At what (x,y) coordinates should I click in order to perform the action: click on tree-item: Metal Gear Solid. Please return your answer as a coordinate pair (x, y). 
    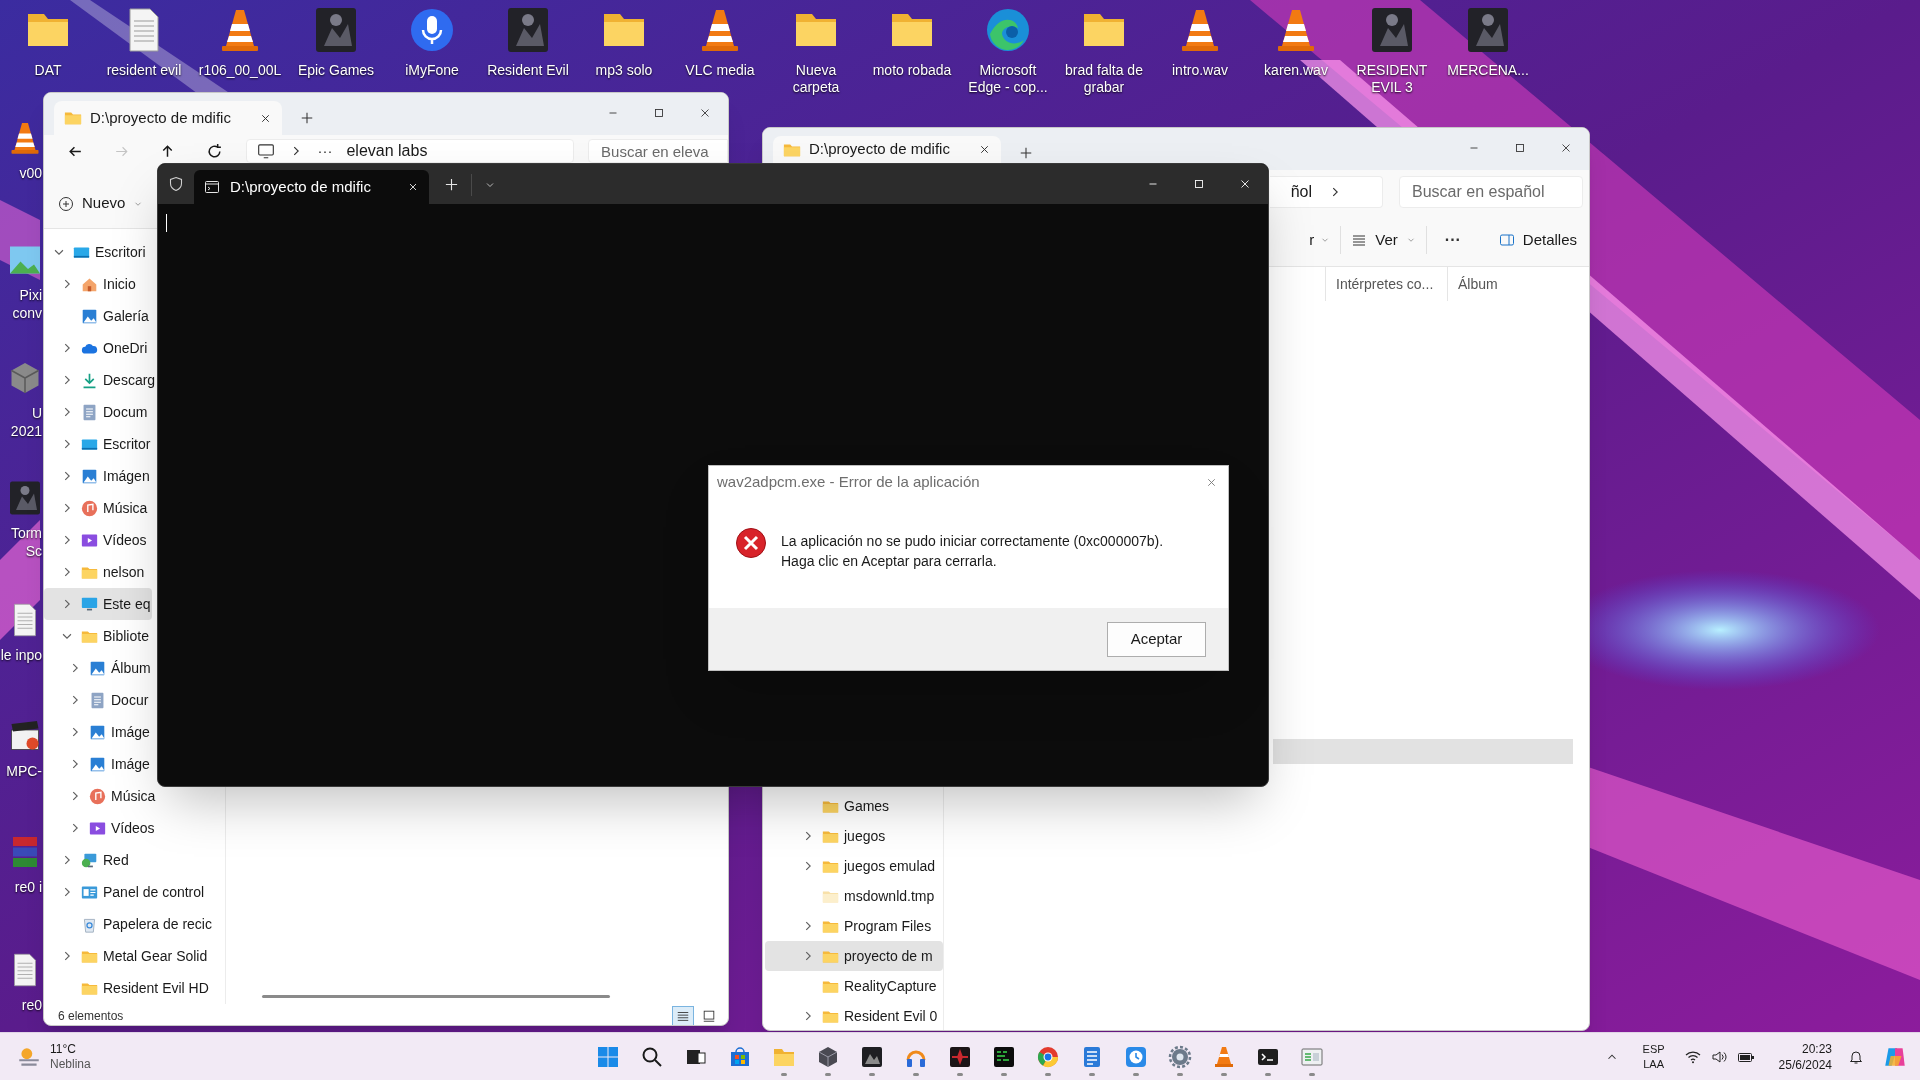
    Looking at the image, I should click on (127, 956).